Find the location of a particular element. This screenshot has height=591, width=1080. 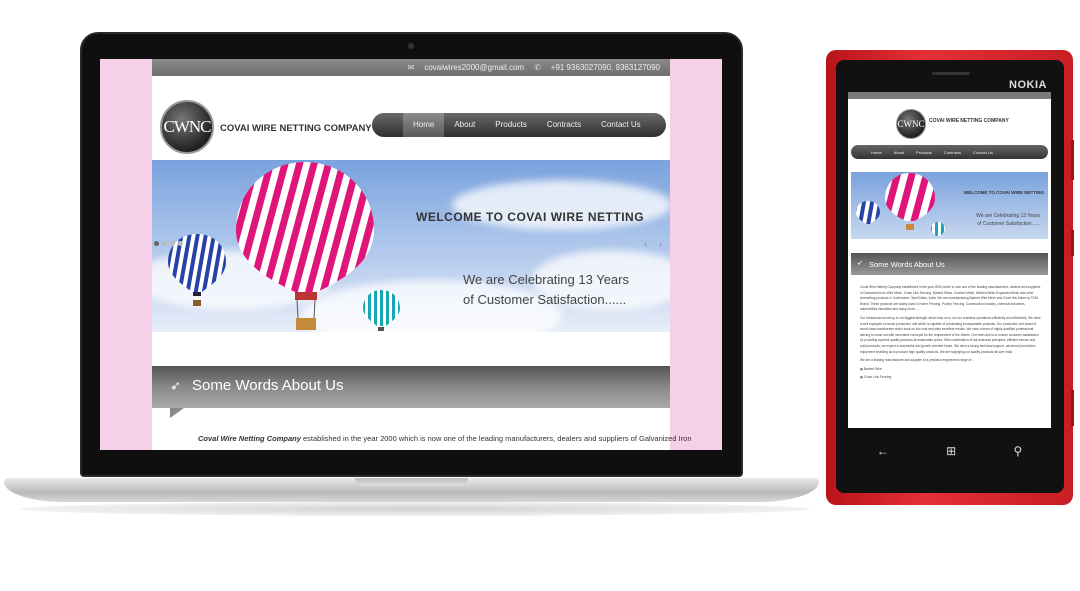

main-nav: Home About Products Contracts Contact Us is located at coordinates (519, 125).